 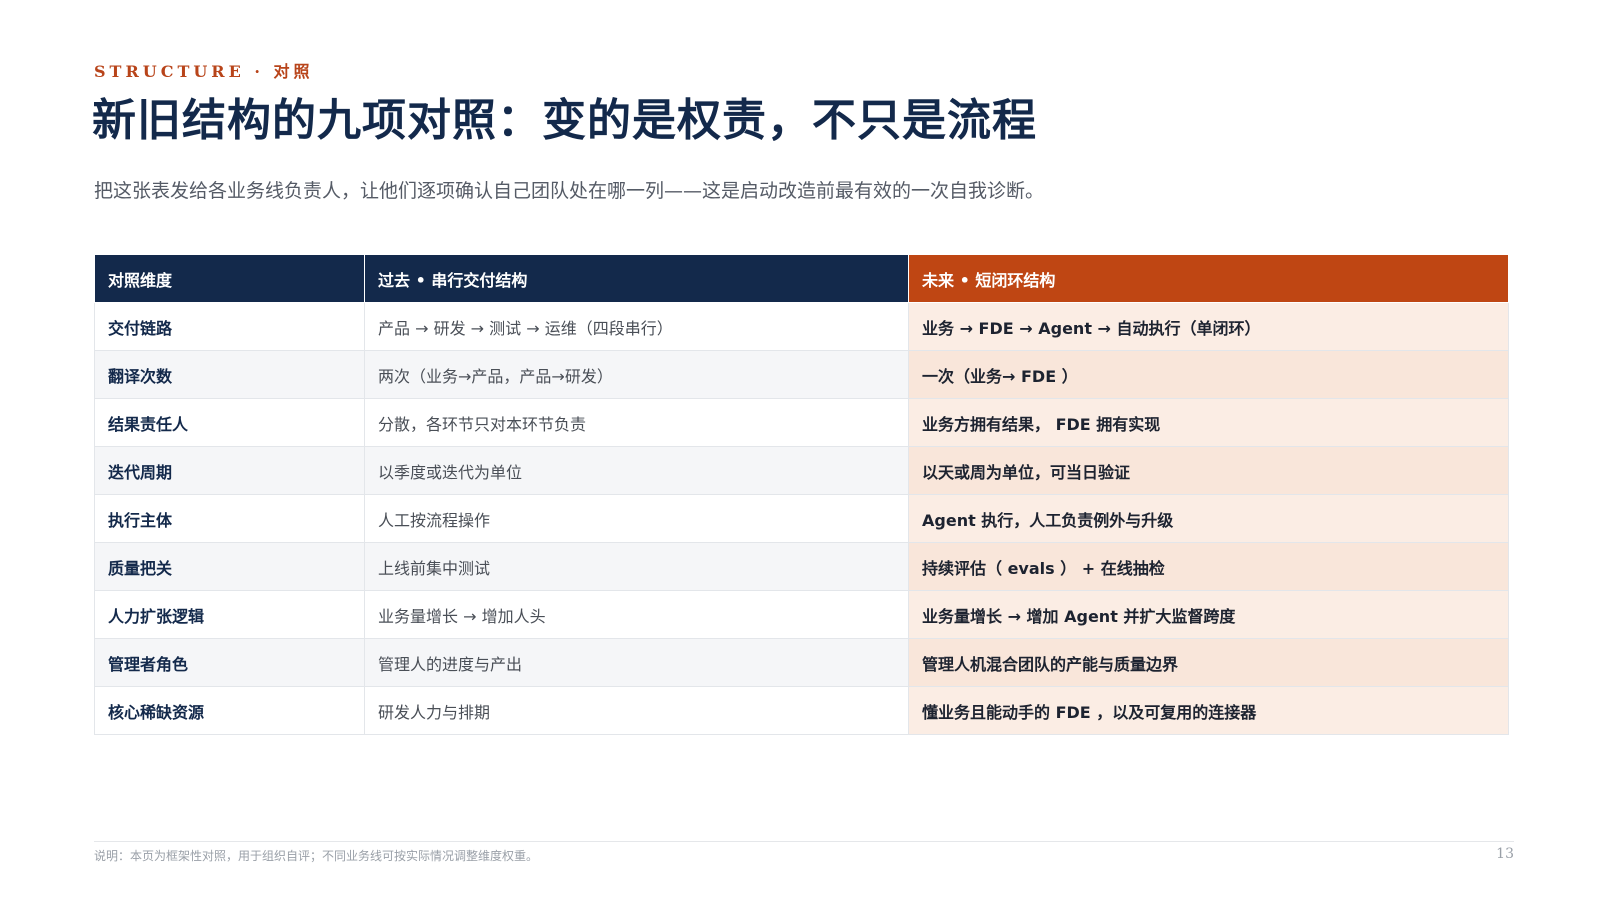 I want to click on row-past: 产品 → 研发 → 测试 → 运维（四段串行）, so click(x=636, y=326).